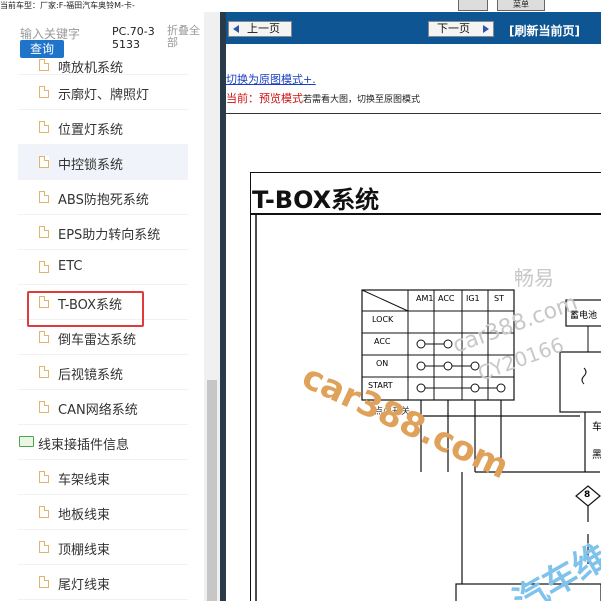 The image size is (601, 601). Describe the element at coordinates (67, 5) in the screenshot. I see `current-model-breadcrumb: 当前车型：厂家:F-福田汽车奥铃M-卡-` at that location.